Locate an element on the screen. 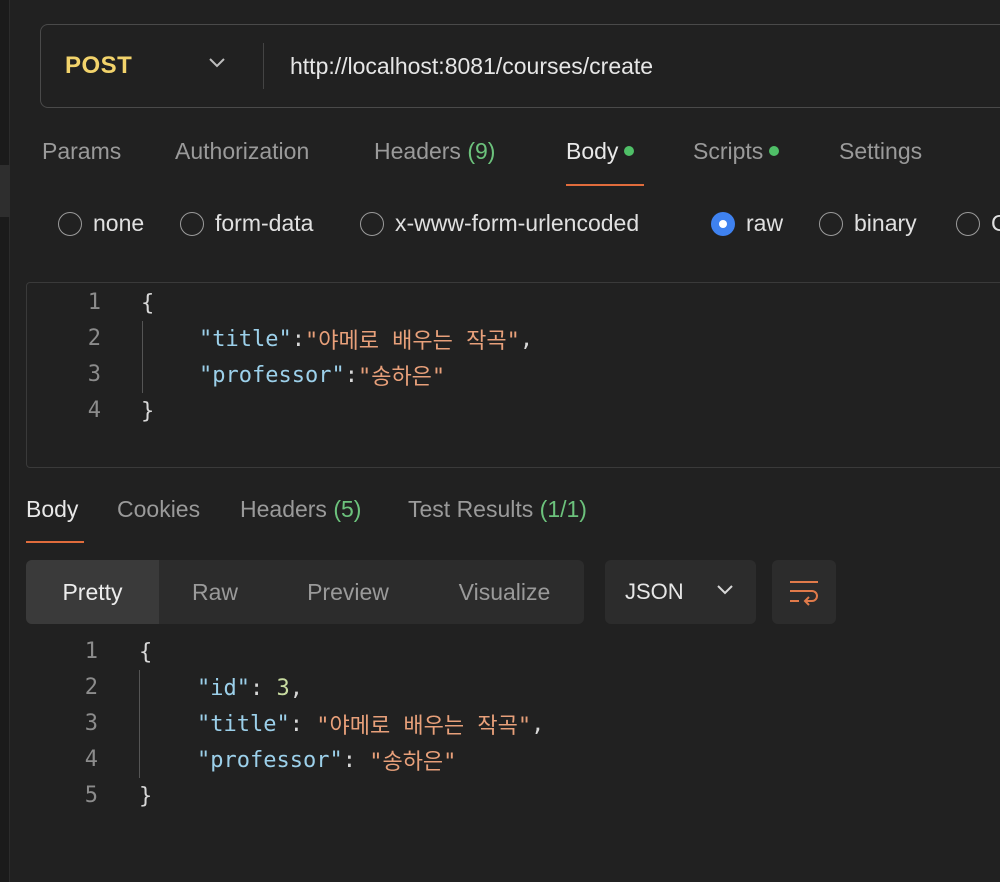 Image resolution: width=1000 pixels, height=882 pixels. response-tab-cookies: Cookies is located at coordinates (158, 509).